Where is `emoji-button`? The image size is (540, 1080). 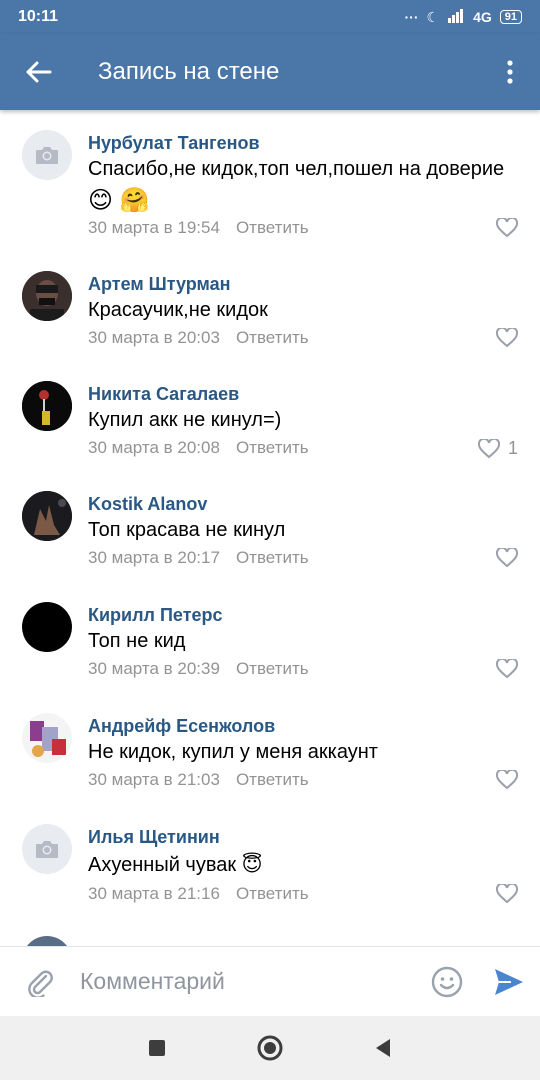
emoji-button is located at coordinates (447, 982).